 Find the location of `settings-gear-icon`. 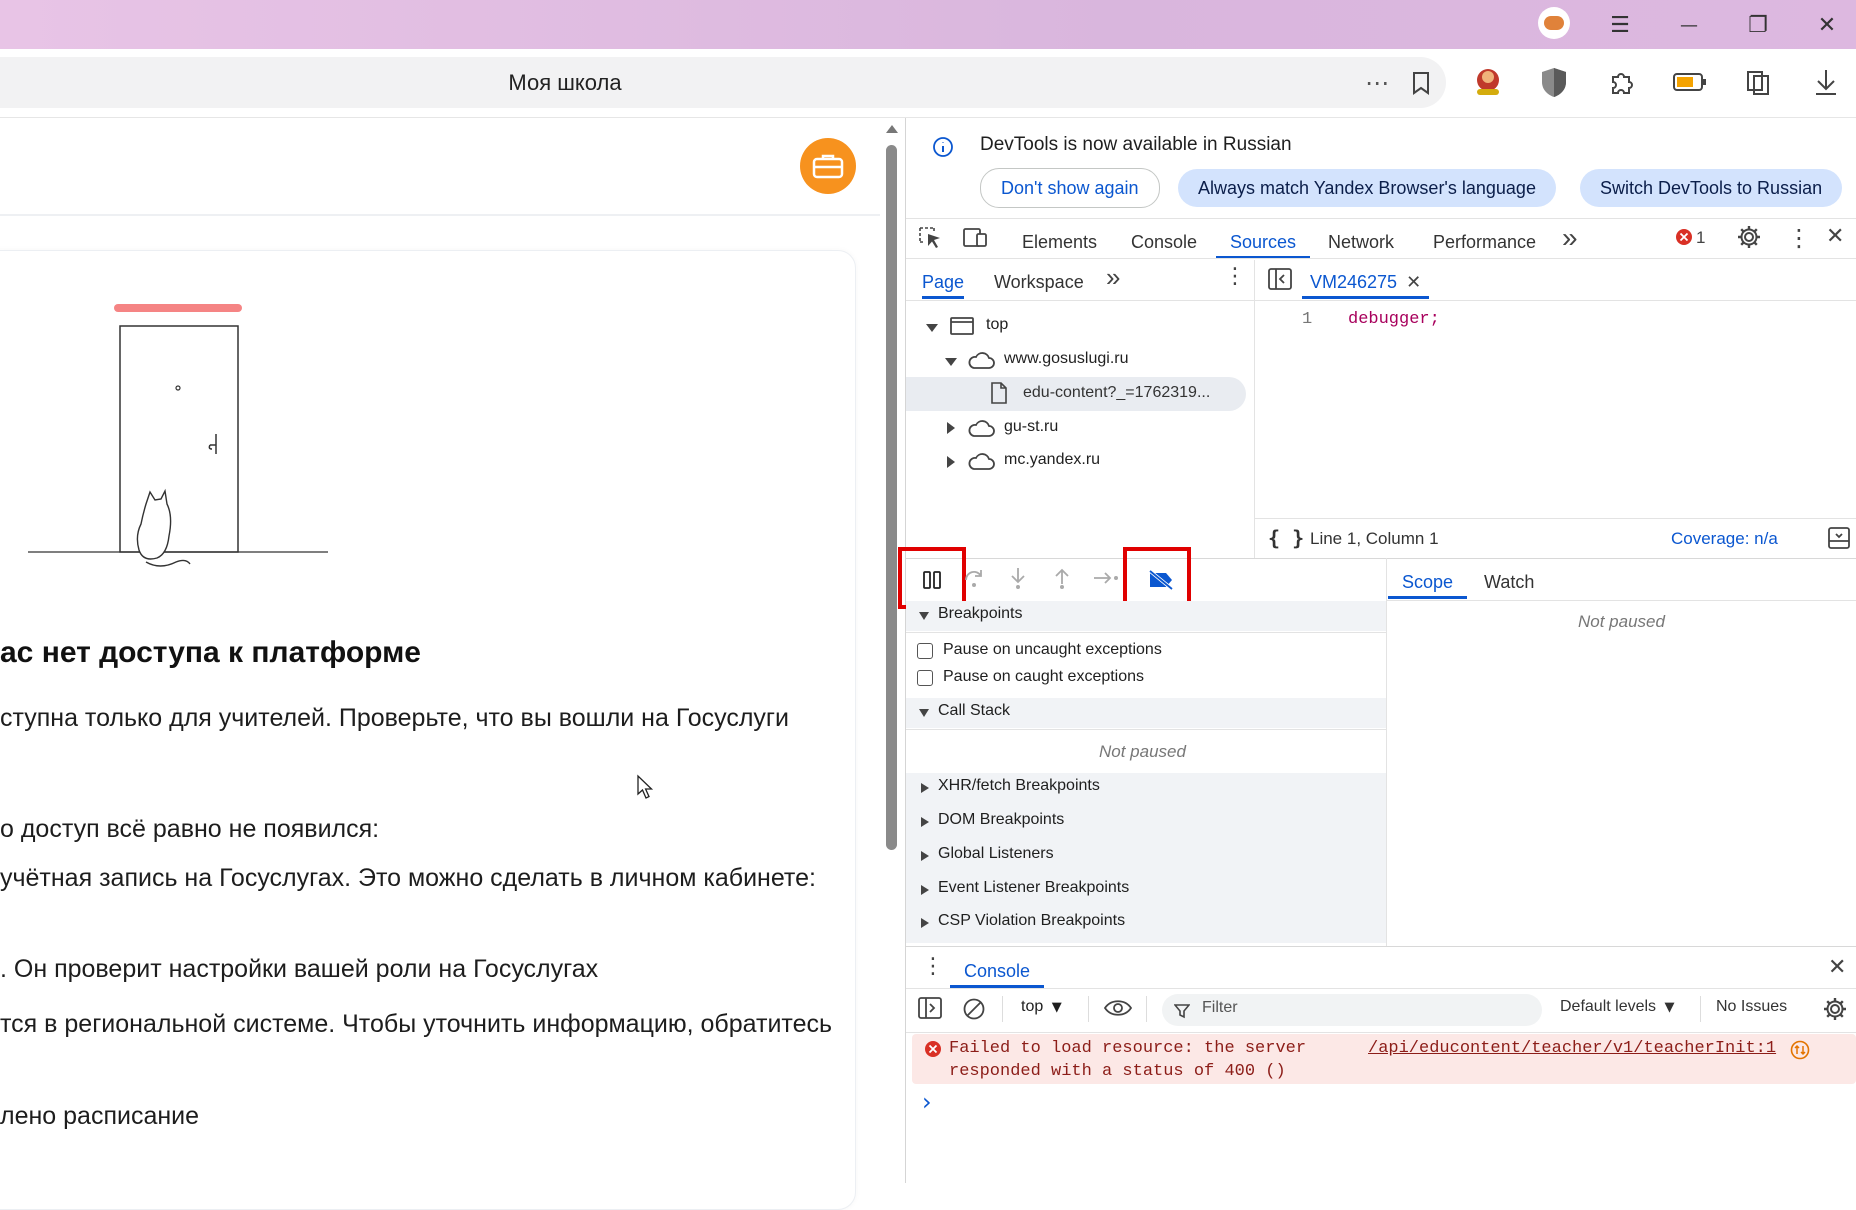

settings-gear-icon is located at coordinates (1749, 239).